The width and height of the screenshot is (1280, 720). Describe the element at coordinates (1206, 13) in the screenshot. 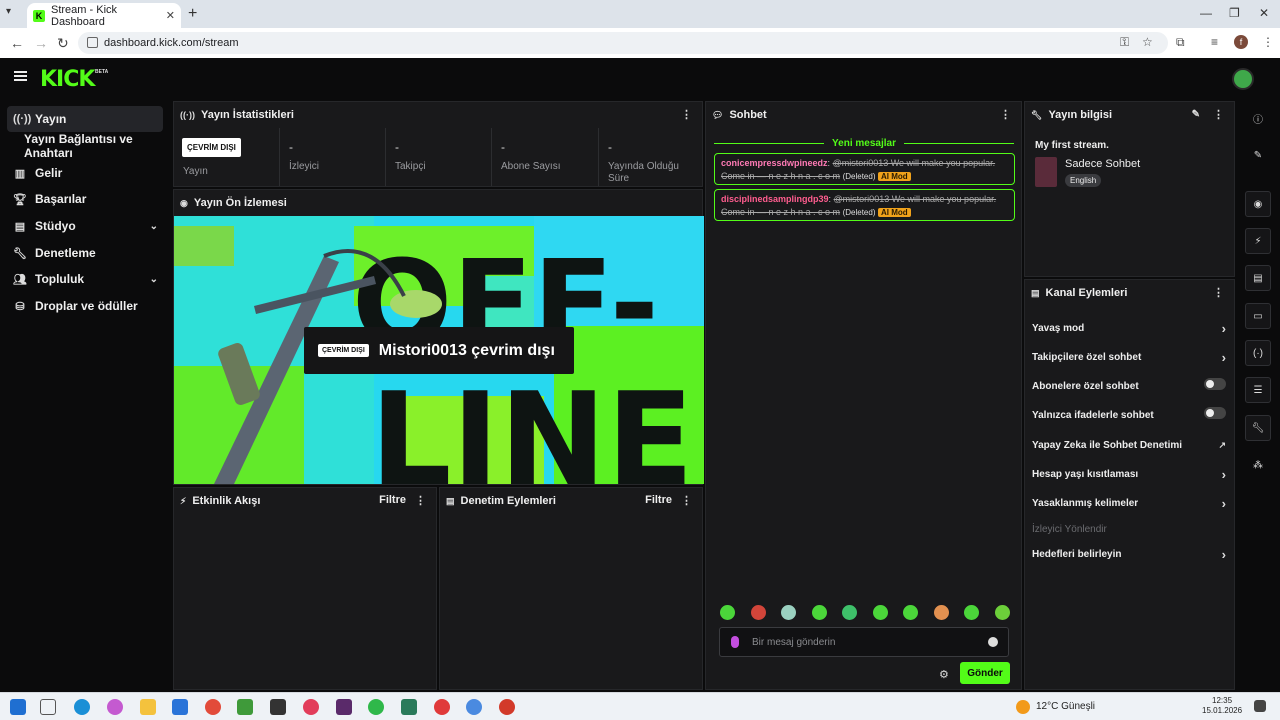

I see `minimize-icon: —` at that location.